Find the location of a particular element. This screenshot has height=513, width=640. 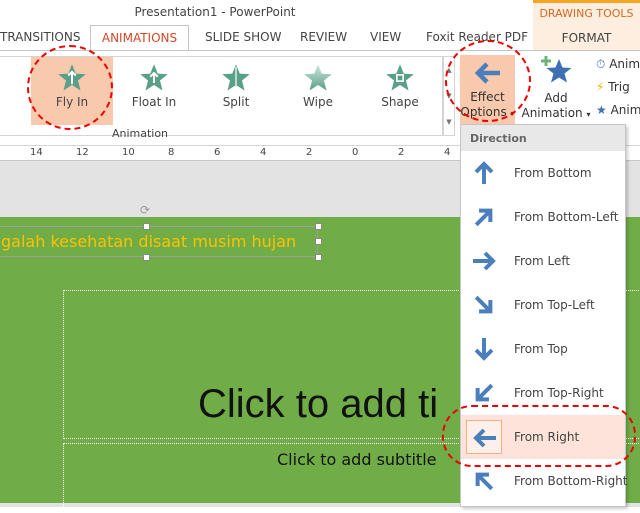

direction-item: From Top-Left is located at coordinates (543, 305).